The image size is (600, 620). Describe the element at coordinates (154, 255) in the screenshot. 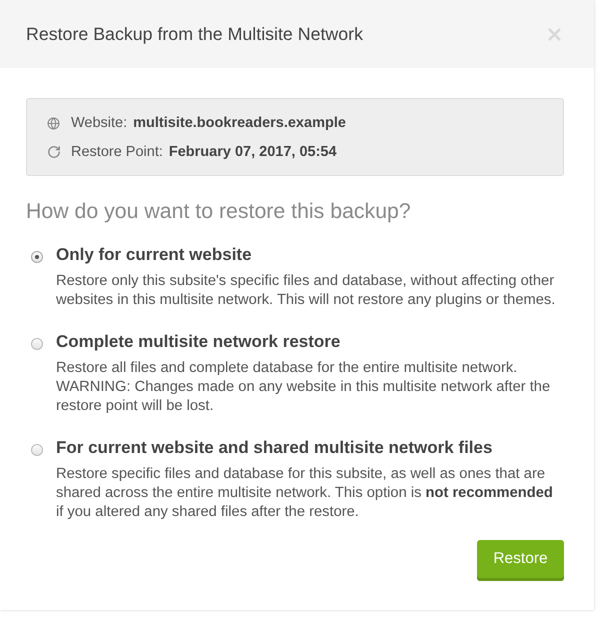

I see `option-title: Only for current website` at that location.